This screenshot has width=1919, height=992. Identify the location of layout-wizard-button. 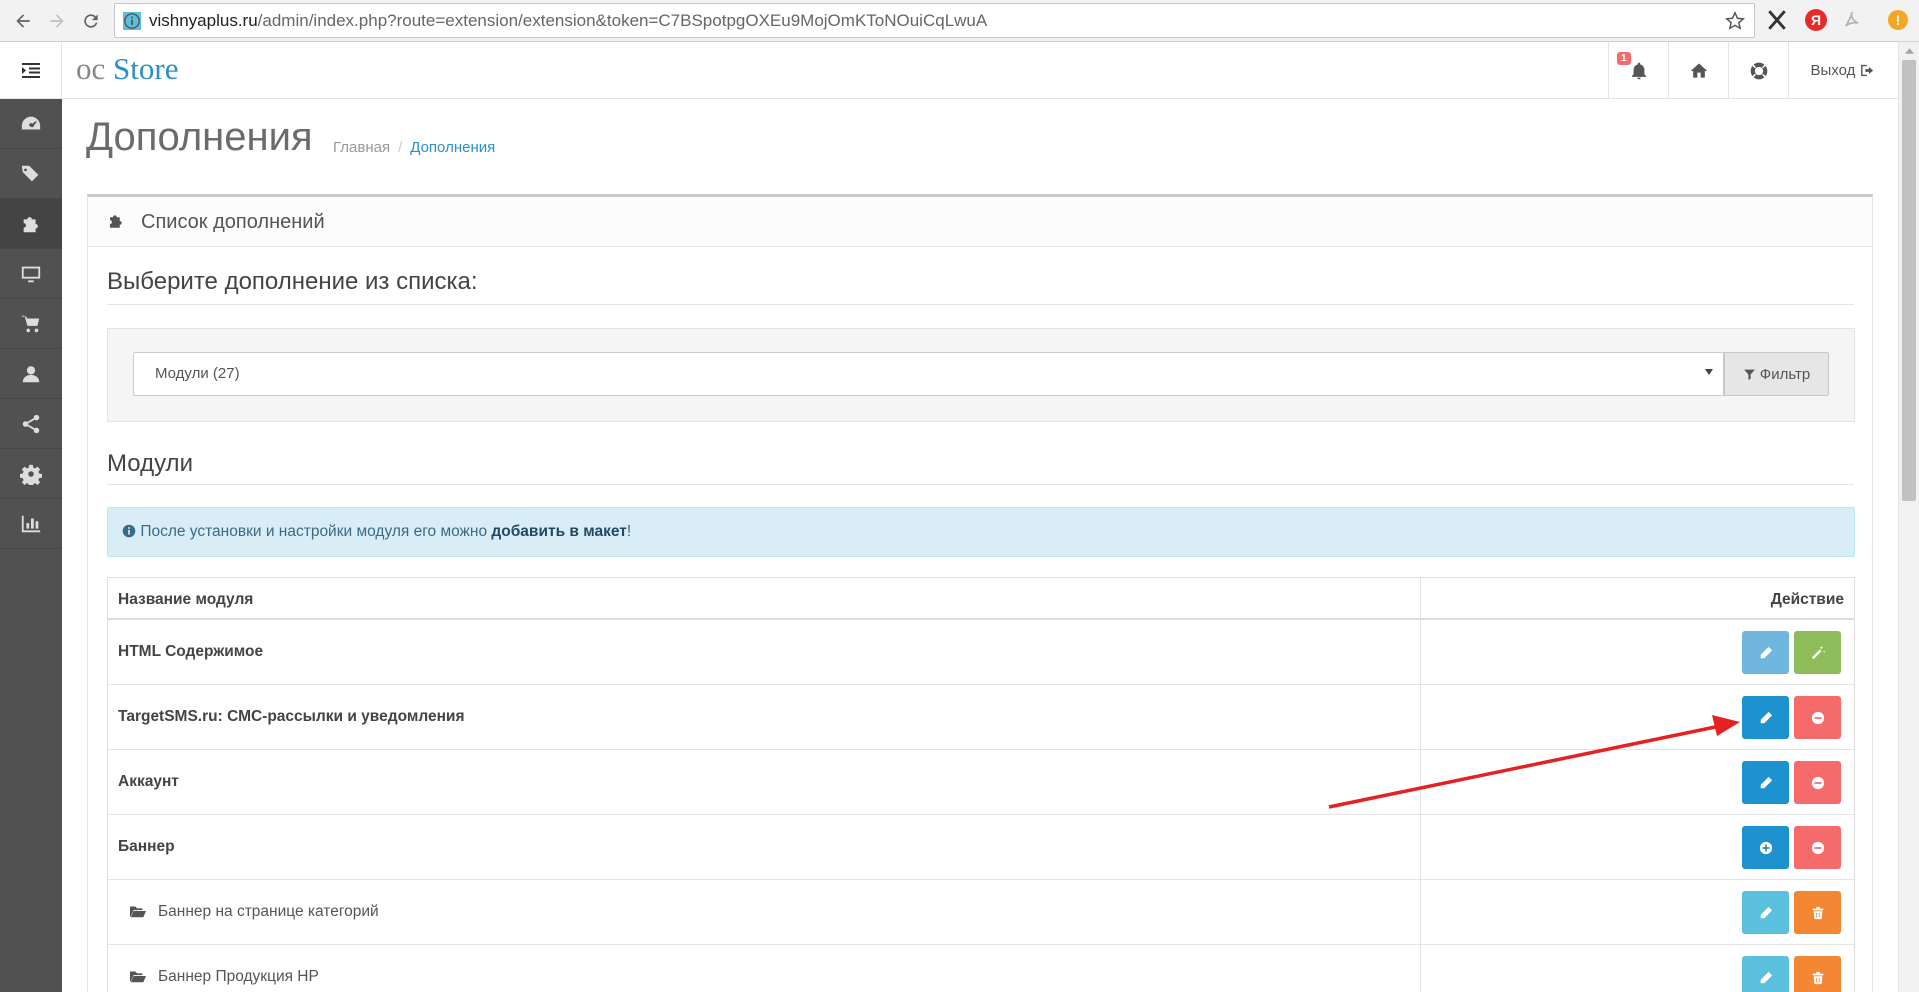
(1817, 652).